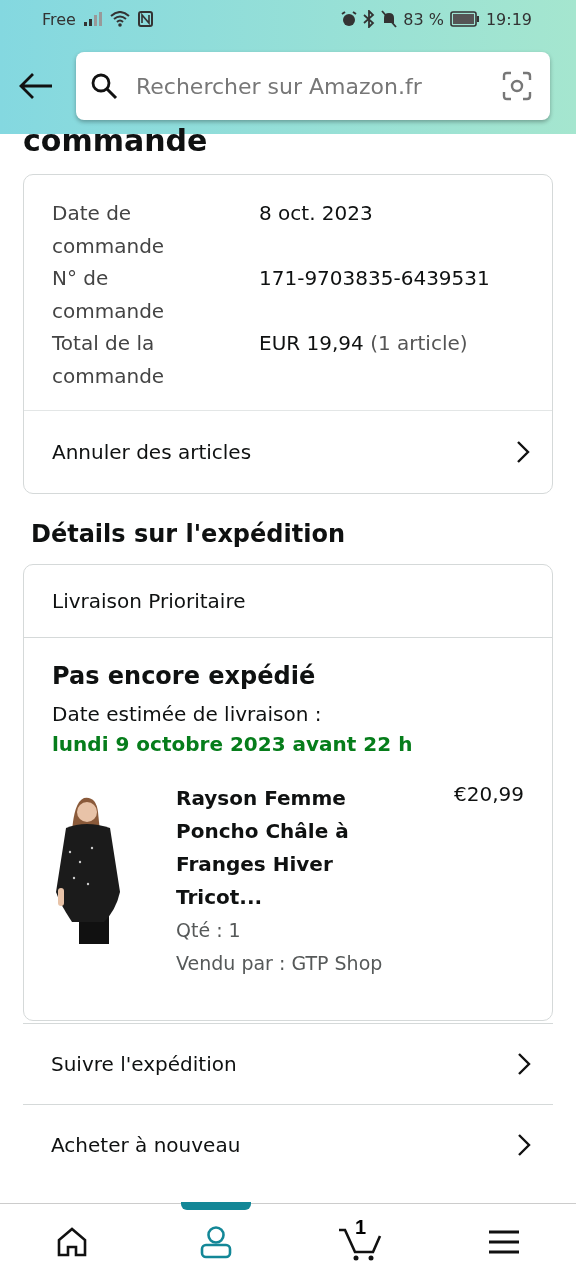  I want to click on search-field: Rechercher sur Amazon.fr, so click(310, 86).